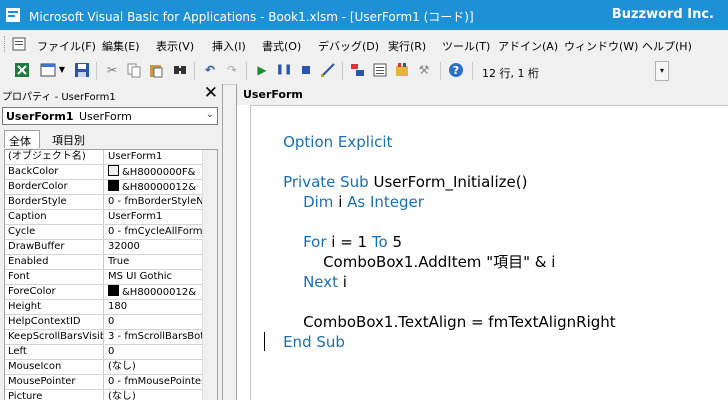  What do you see at coordinates (402, 70) in the screenshot?
I see `object-browser-icon` at bounding box center [402, 70].